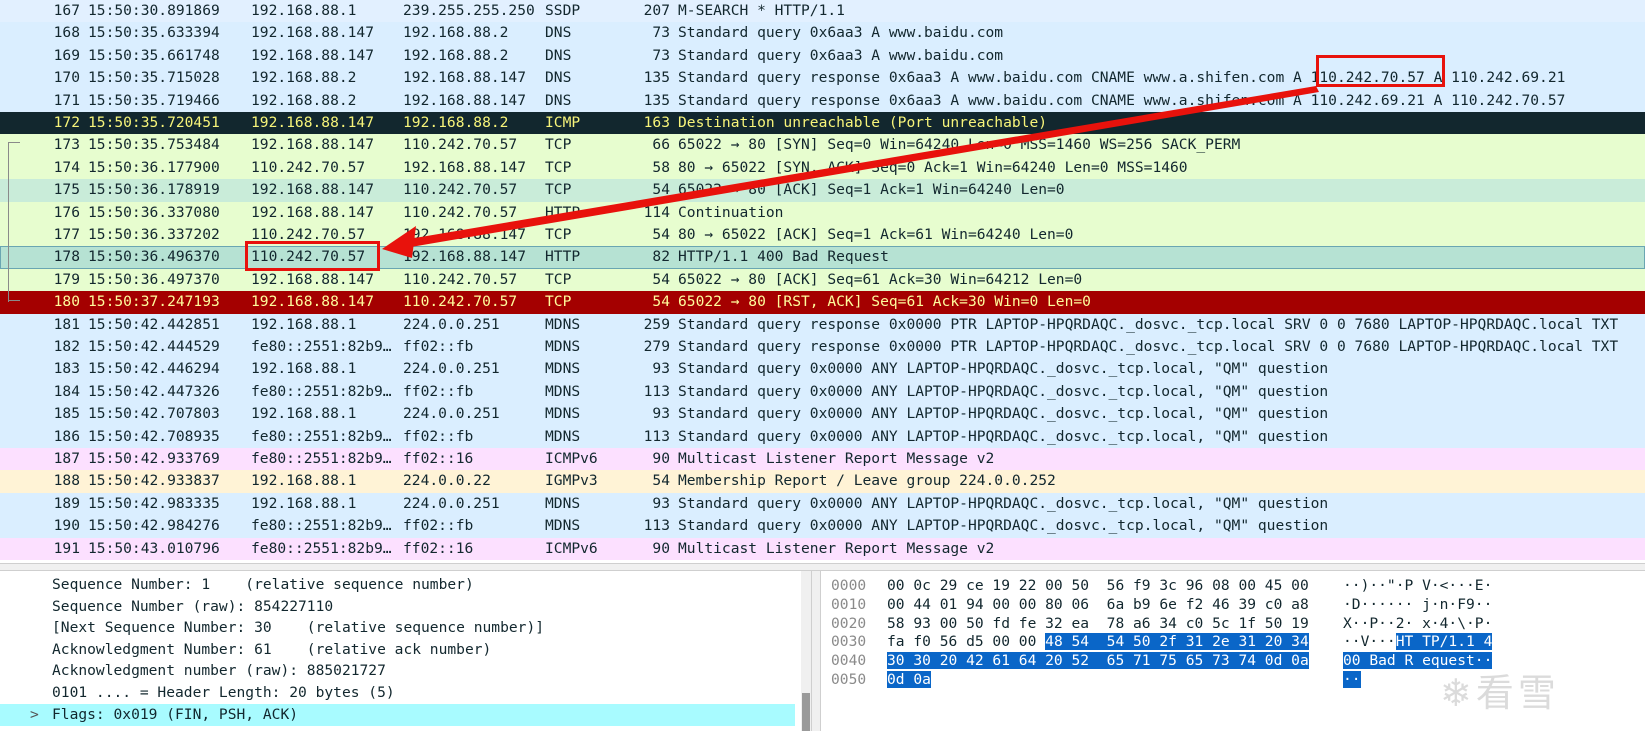  I want to click on bytes-ascii: ·D······ j·n·F9··, so click(1417, 604).